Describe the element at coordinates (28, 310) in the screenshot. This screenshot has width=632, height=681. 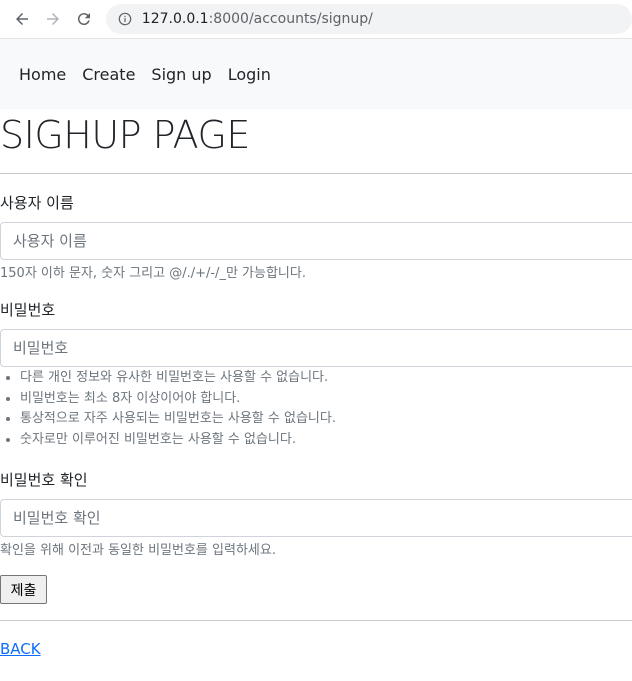
I see `password-label: 비밀번호` at that location.